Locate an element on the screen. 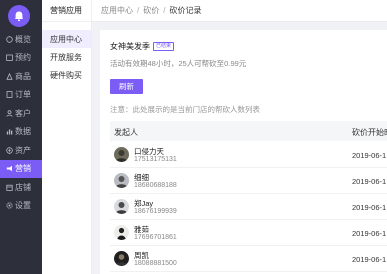  table-row: 口侵力天 17513175131 2019-06-1 is located at coordinates (248, 155).